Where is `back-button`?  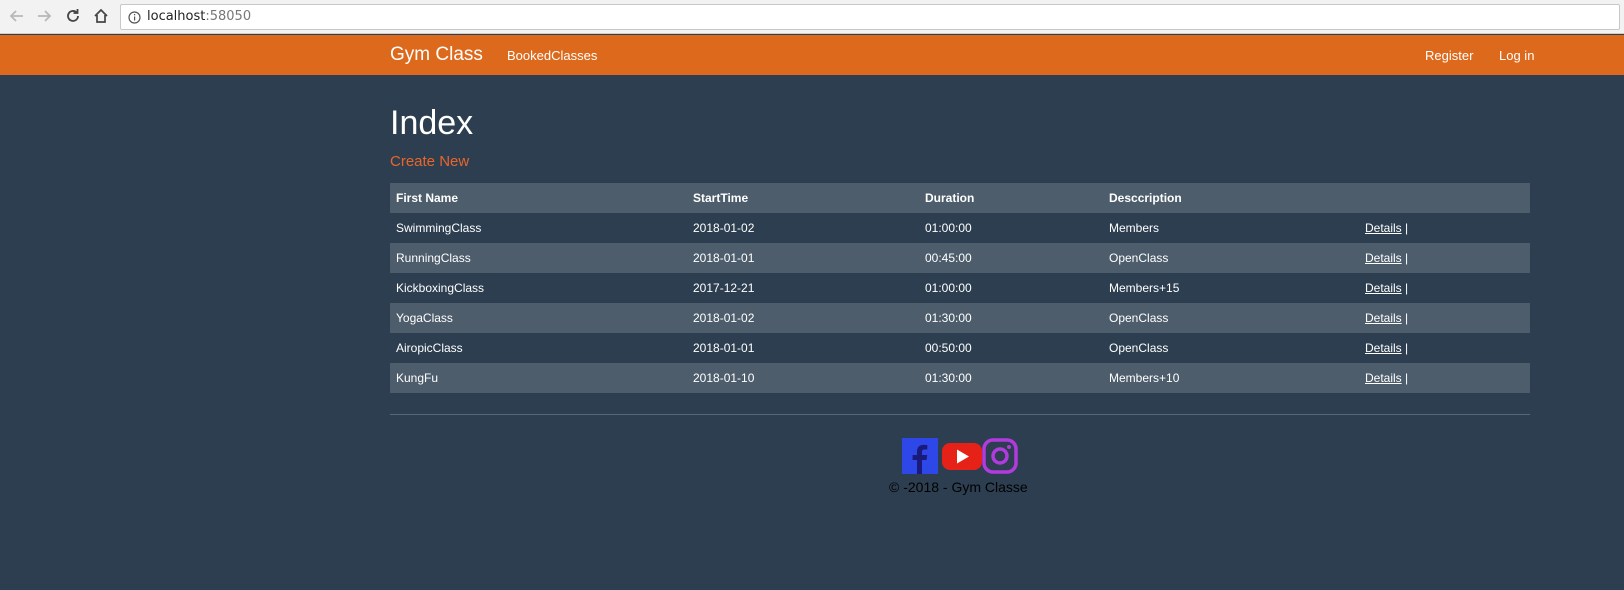 back-button is located at coordinates (17, 16).